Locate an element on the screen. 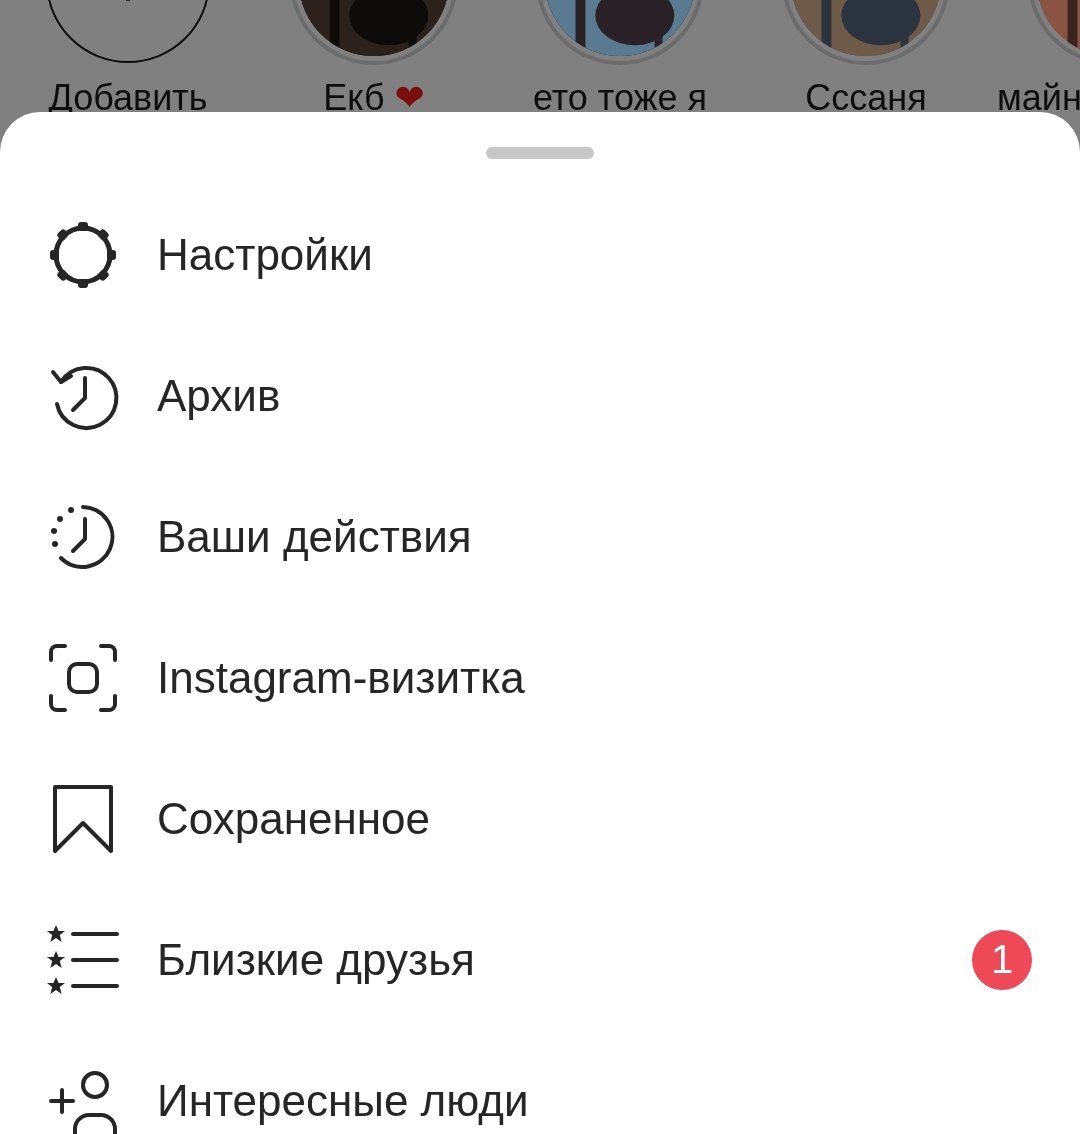 This screenshot has width=1080, height=1134. menu-item: Близкие друзья 1 is located at coordinates (540, 959).